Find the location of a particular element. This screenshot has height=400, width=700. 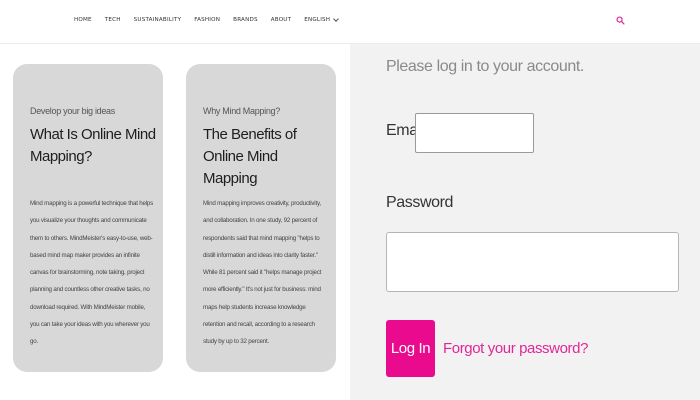

chevron-down-icon is located at coordinates (336, 19).